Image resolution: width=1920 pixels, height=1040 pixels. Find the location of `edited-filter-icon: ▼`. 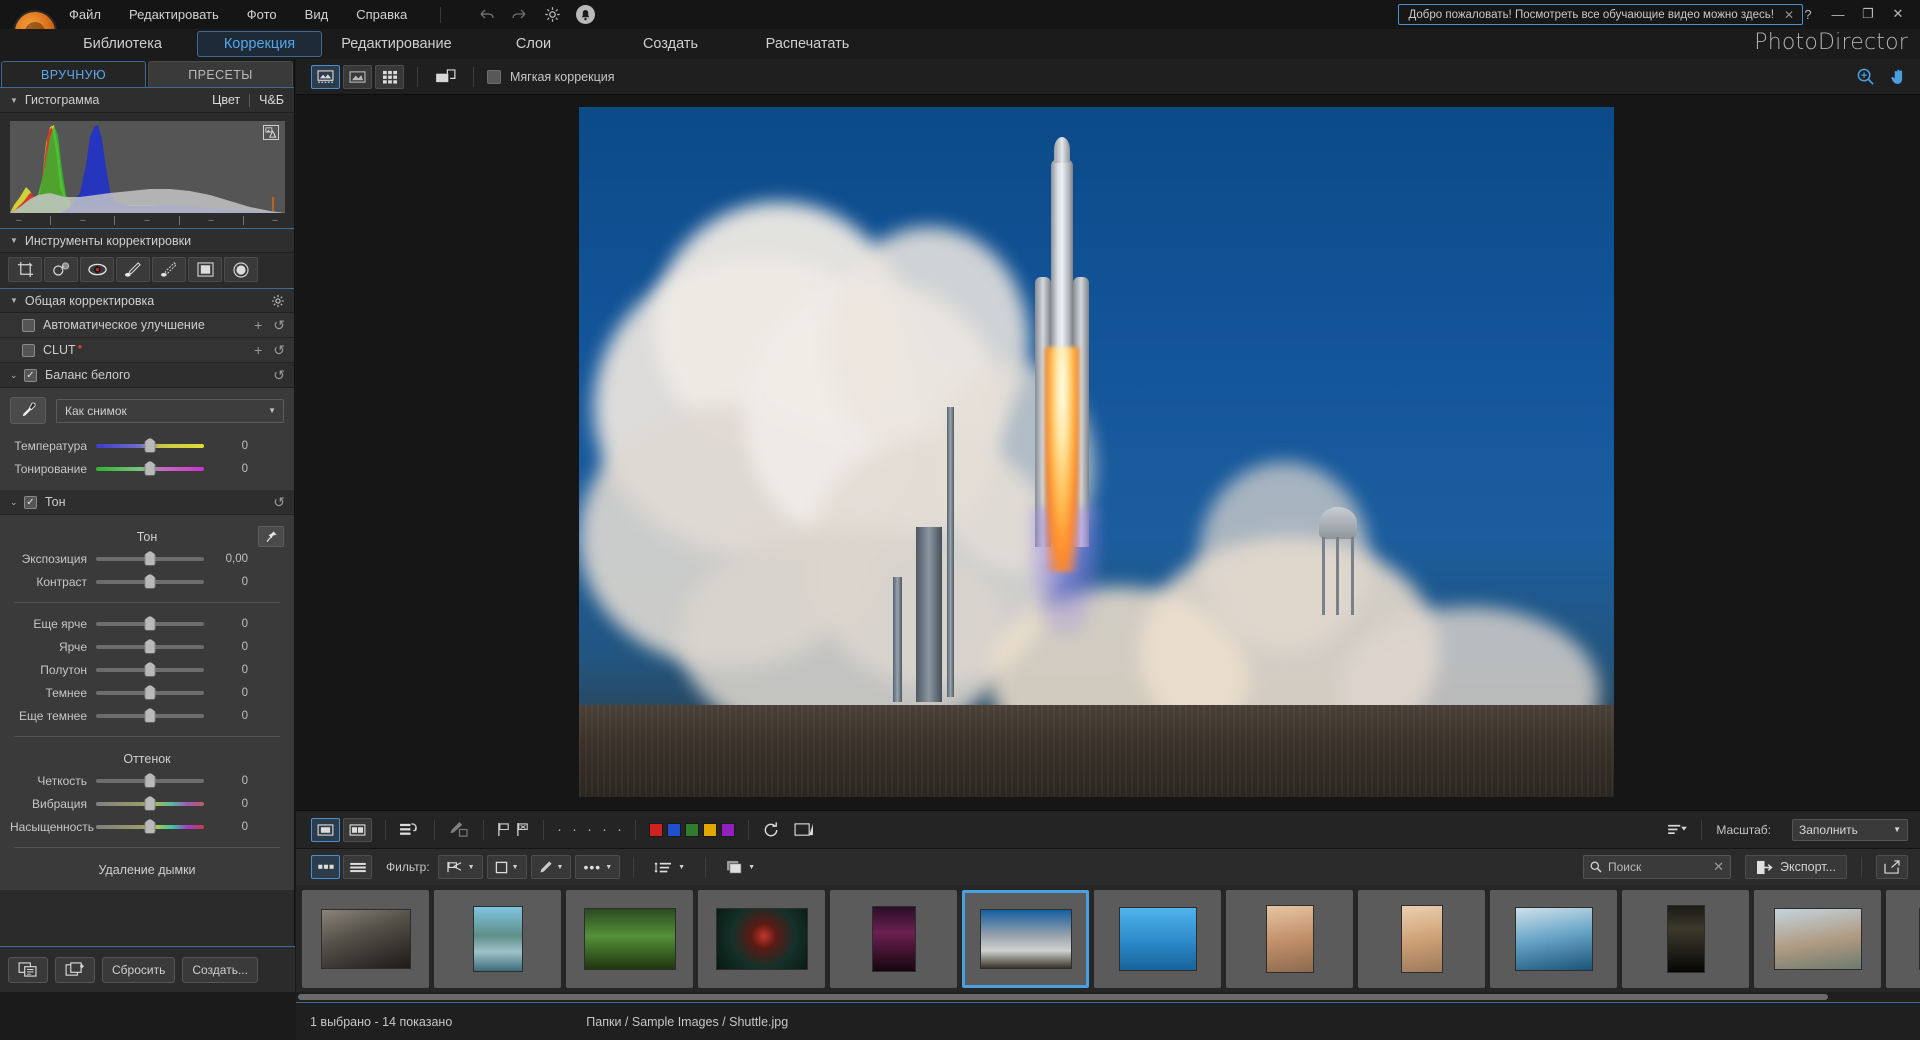

edited-filter-icon: ▼ is located at coordinates (551, 867).